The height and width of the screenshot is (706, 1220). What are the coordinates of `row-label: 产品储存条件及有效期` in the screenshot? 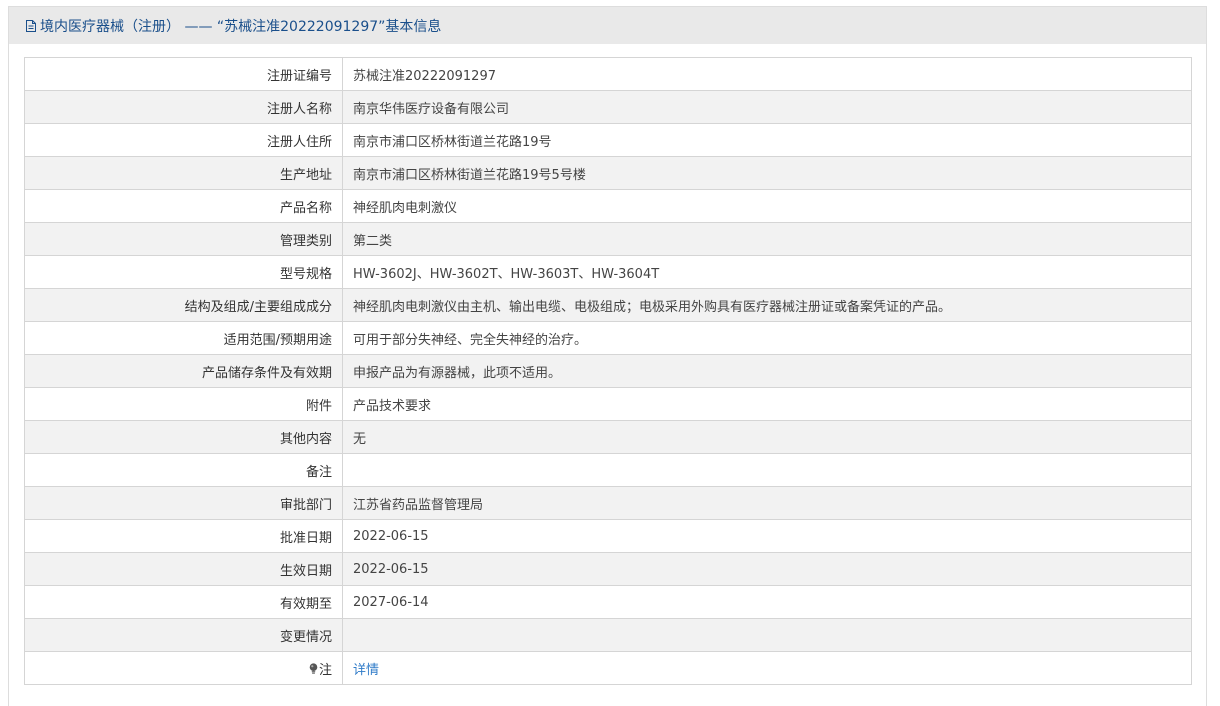 It's located at (183, 371).